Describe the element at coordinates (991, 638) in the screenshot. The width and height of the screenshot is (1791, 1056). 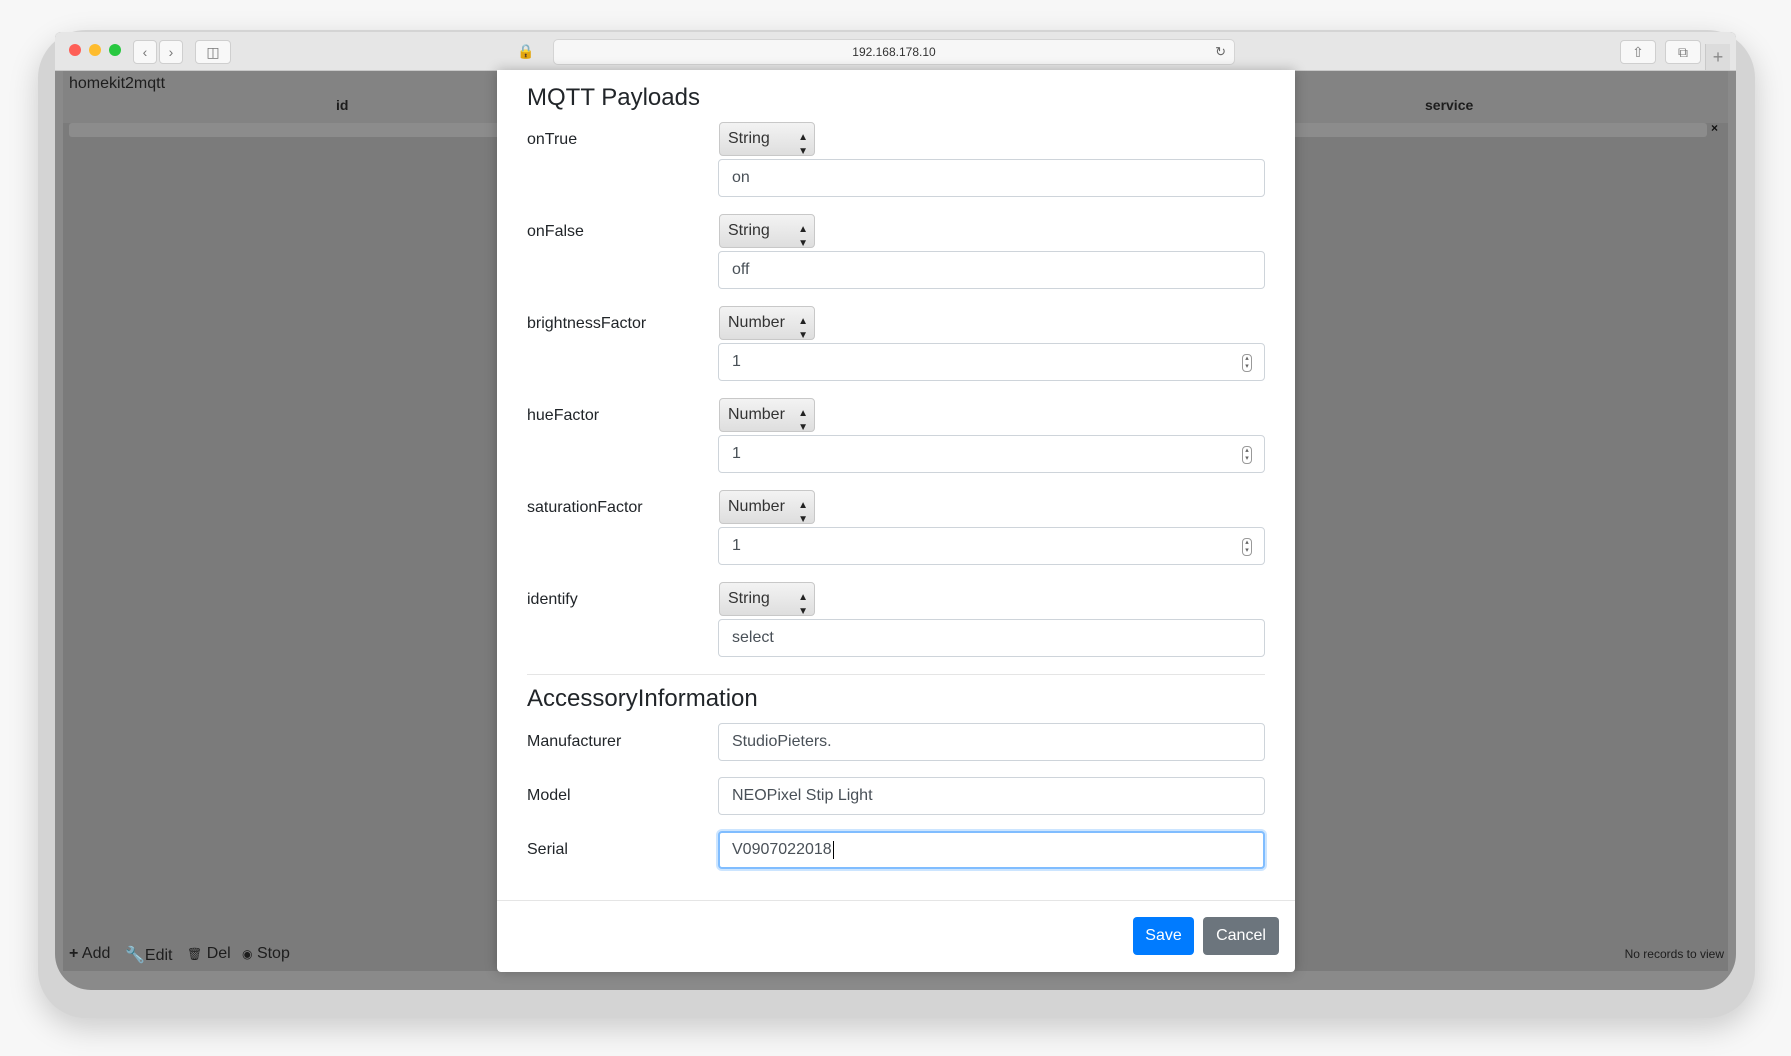
I see `payload-input-identify: select` at that location.